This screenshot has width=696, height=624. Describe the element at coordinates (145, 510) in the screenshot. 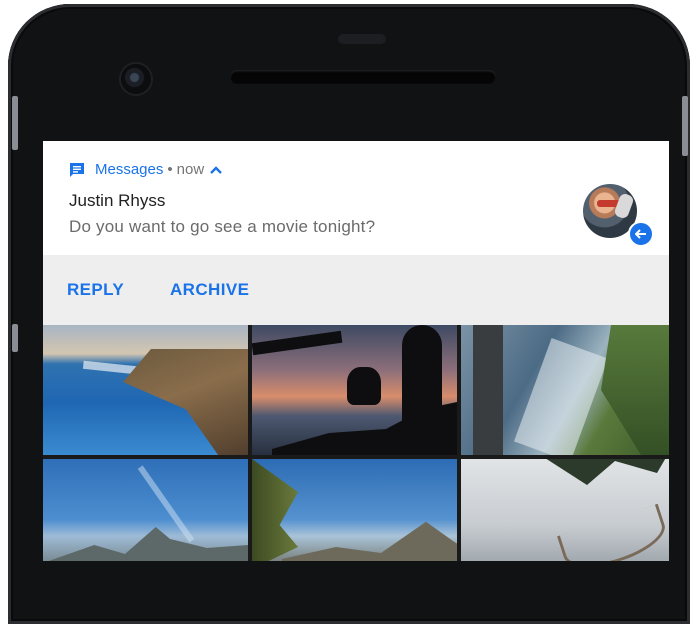

I see `half-dome-photo` at that location.